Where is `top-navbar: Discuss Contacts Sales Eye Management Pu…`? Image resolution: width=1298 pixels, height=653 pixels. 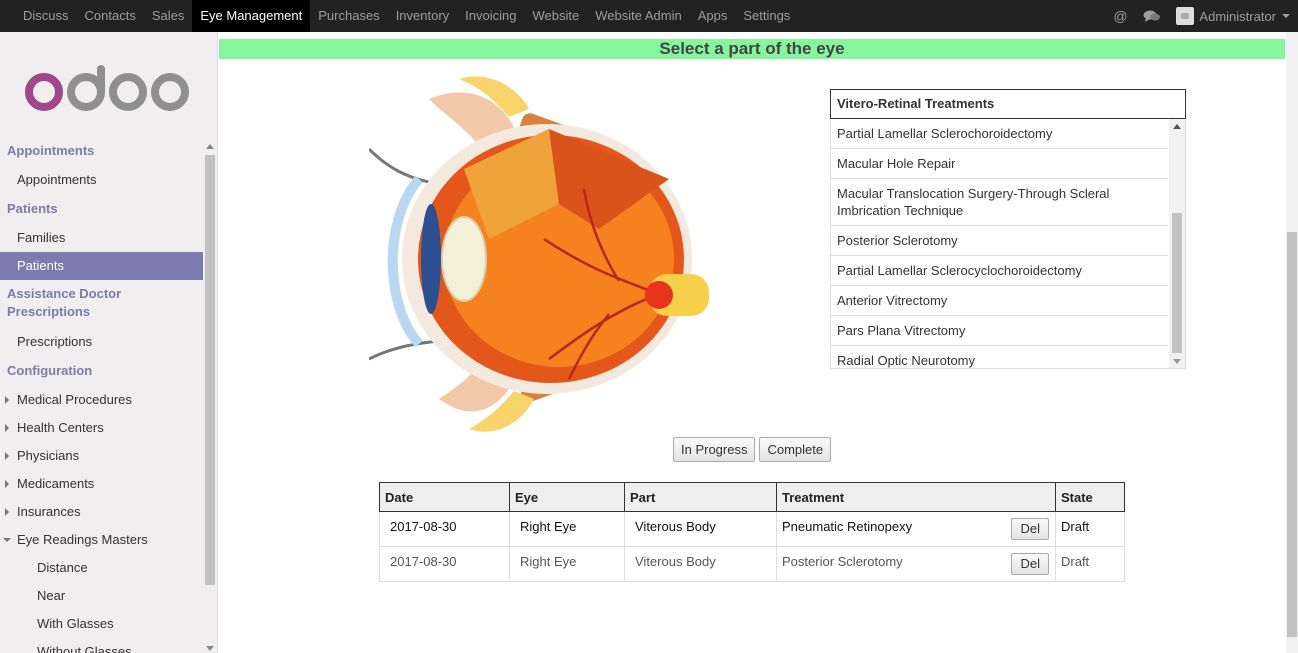
top-navbar: Discuss Contacts Sales Eye Management Pu… is located at coordinates (649, 16).